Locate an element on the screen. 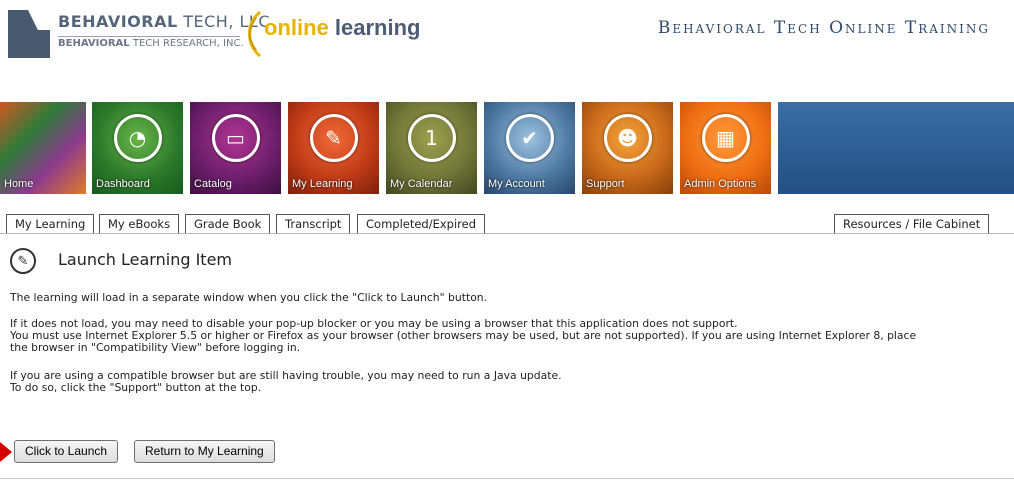 The height and width of the screenshot is (489, 1014). nav-label-my-account: My Account is located at coordinates (516, 184).